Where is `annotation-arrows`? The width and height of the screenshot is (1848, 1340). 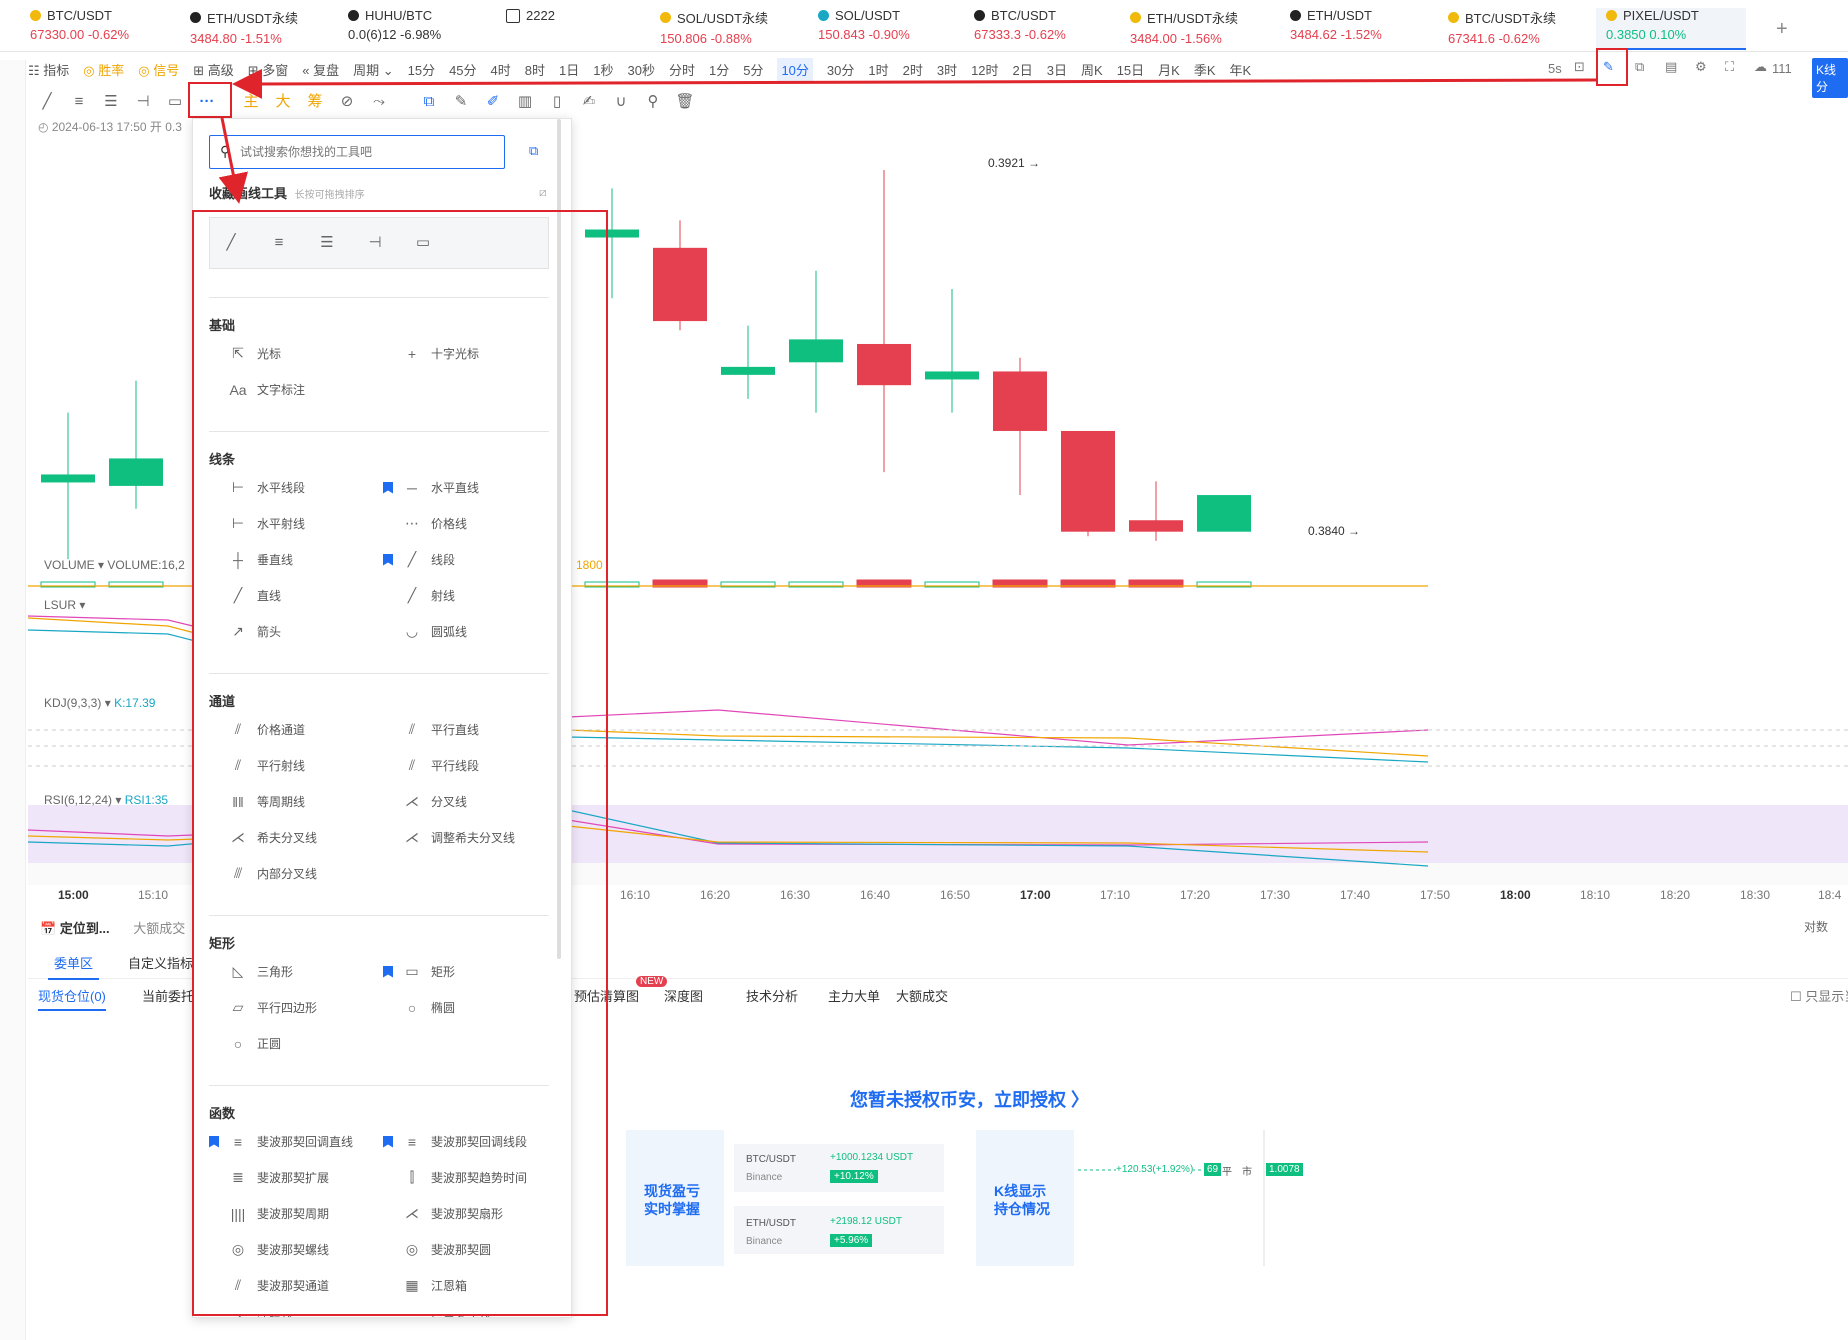
annotation-arrows is located at coordinates (907, 136).